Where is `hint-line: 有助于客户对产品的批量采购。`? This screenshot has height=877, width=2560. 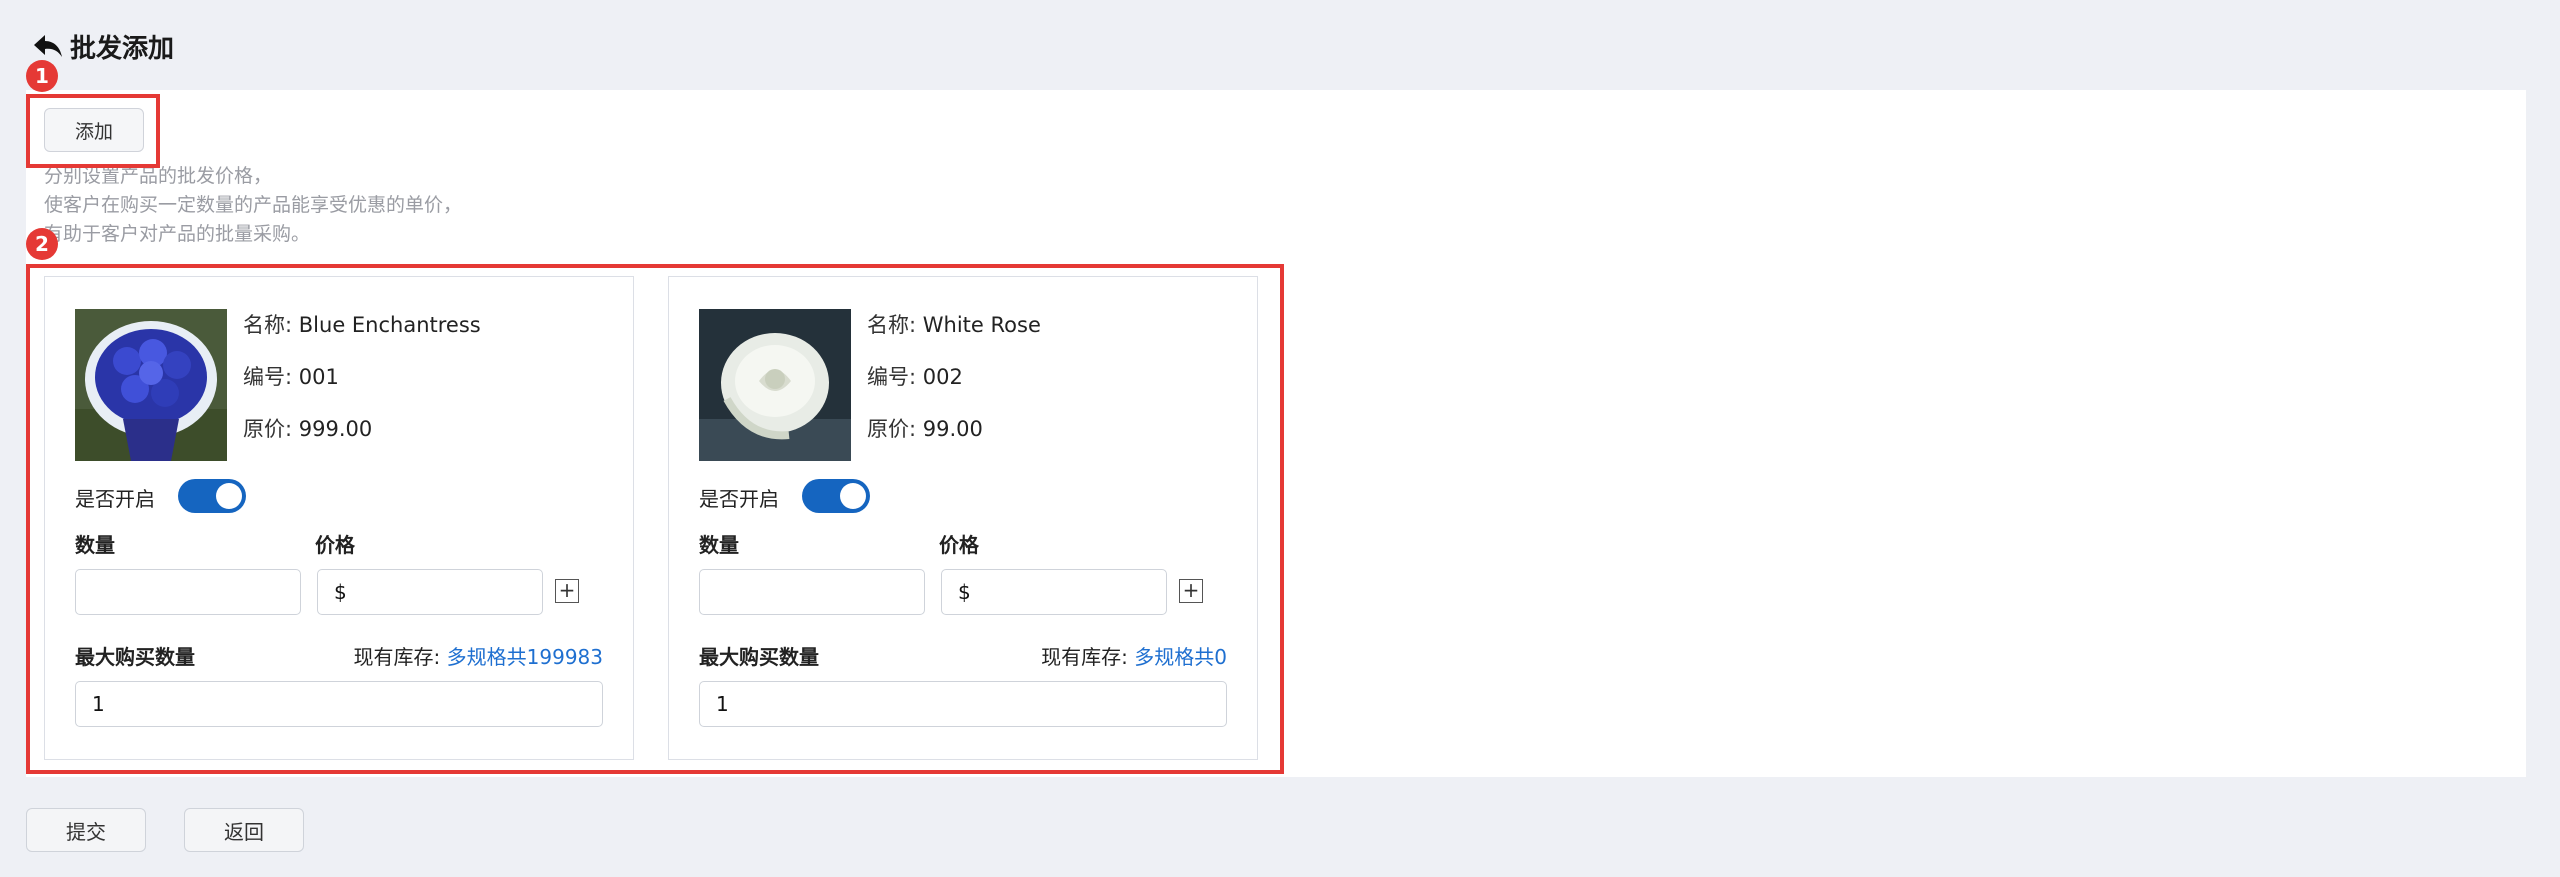 hint-line: 有助于客户对产品的批量采购。 is located at coordinates (177, 234).